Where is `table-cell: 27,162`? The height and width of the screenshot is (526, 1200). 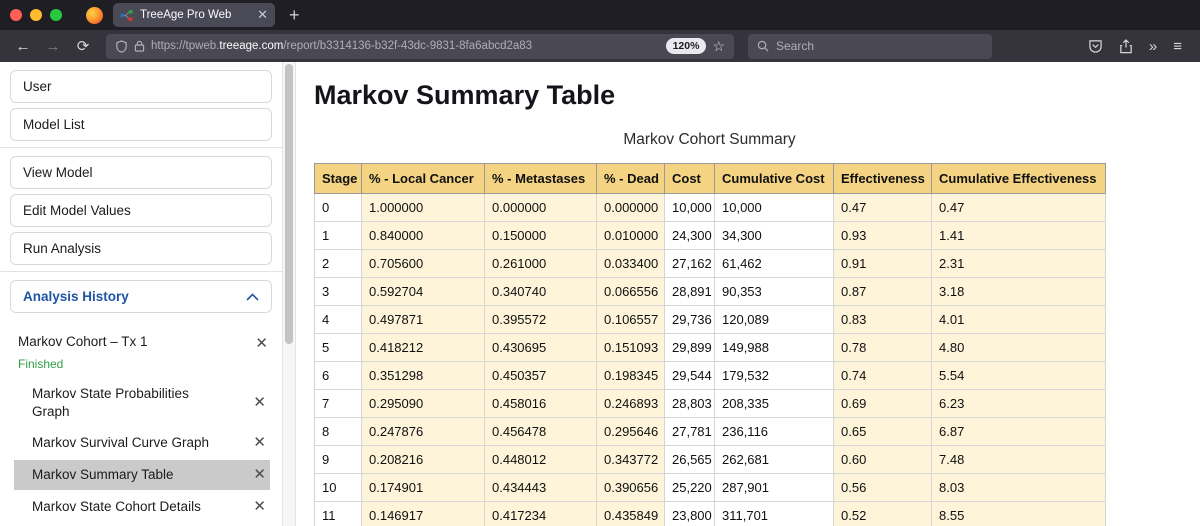 table-cell: 27,162 is located at coordinates (689, 263).